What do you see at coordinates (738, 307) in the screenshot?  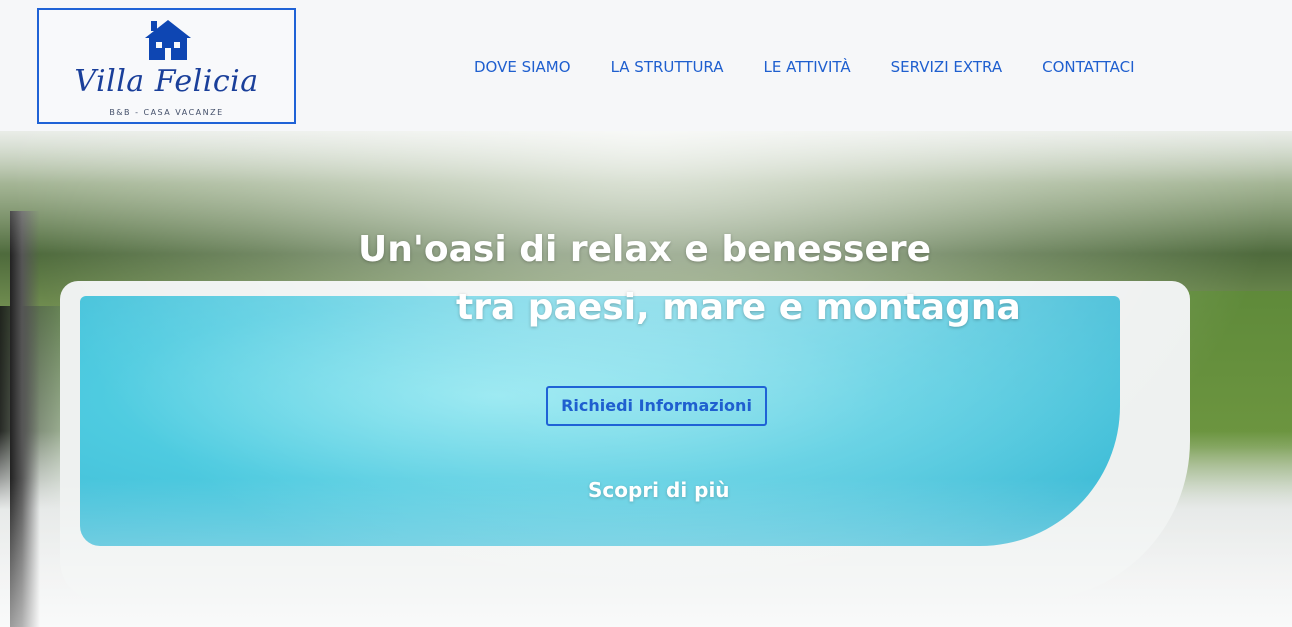 I see `hero-headline-line2: tra paesi, mare e montagna` at bounding box center [738, 307].